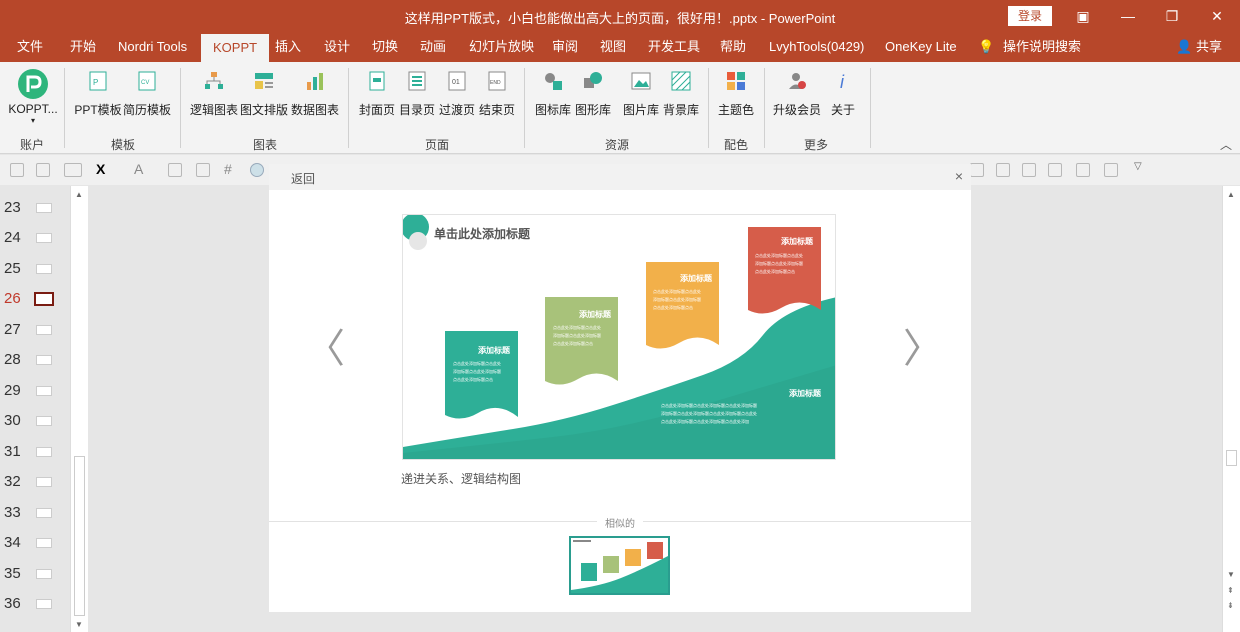 The height and width of the screenshot is (632, 1240). What do you see at coordinates (35, 238) in the screenshot?
I see `slide-row: 24` at bounding box center [35, 238].